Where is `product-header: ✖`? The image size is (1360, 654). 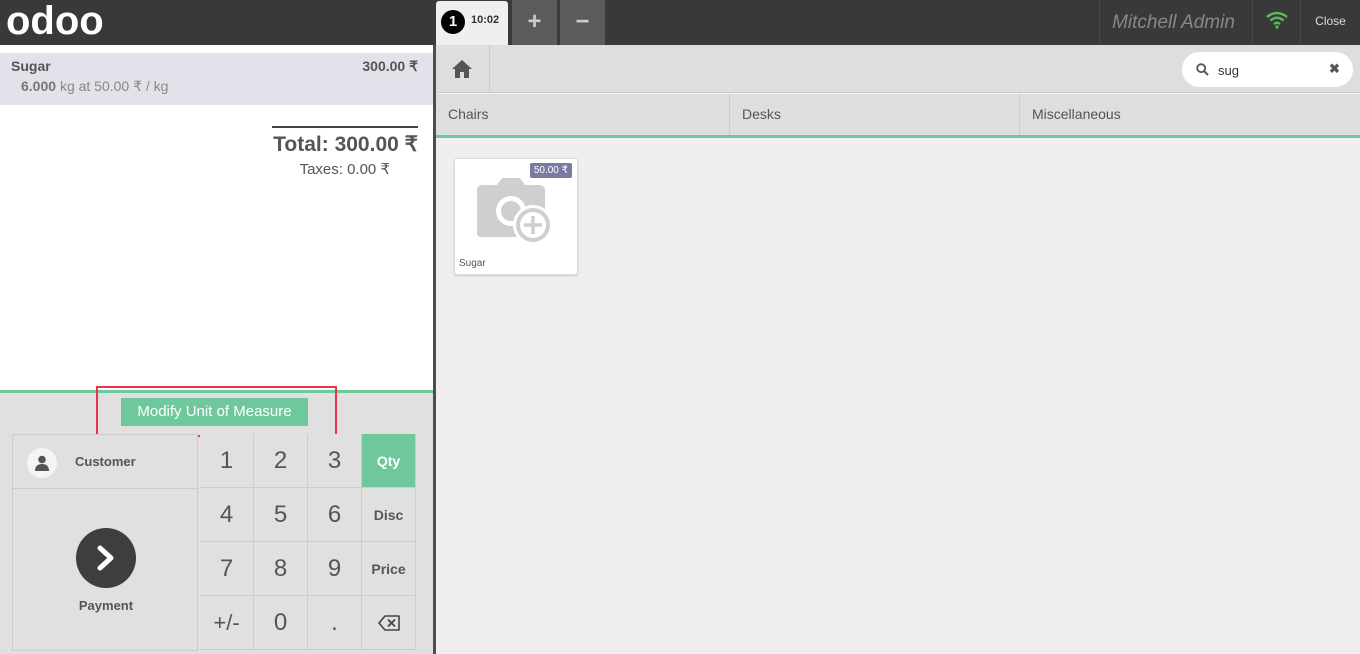
product-header: ✖ is located at coordinates (898, 69).